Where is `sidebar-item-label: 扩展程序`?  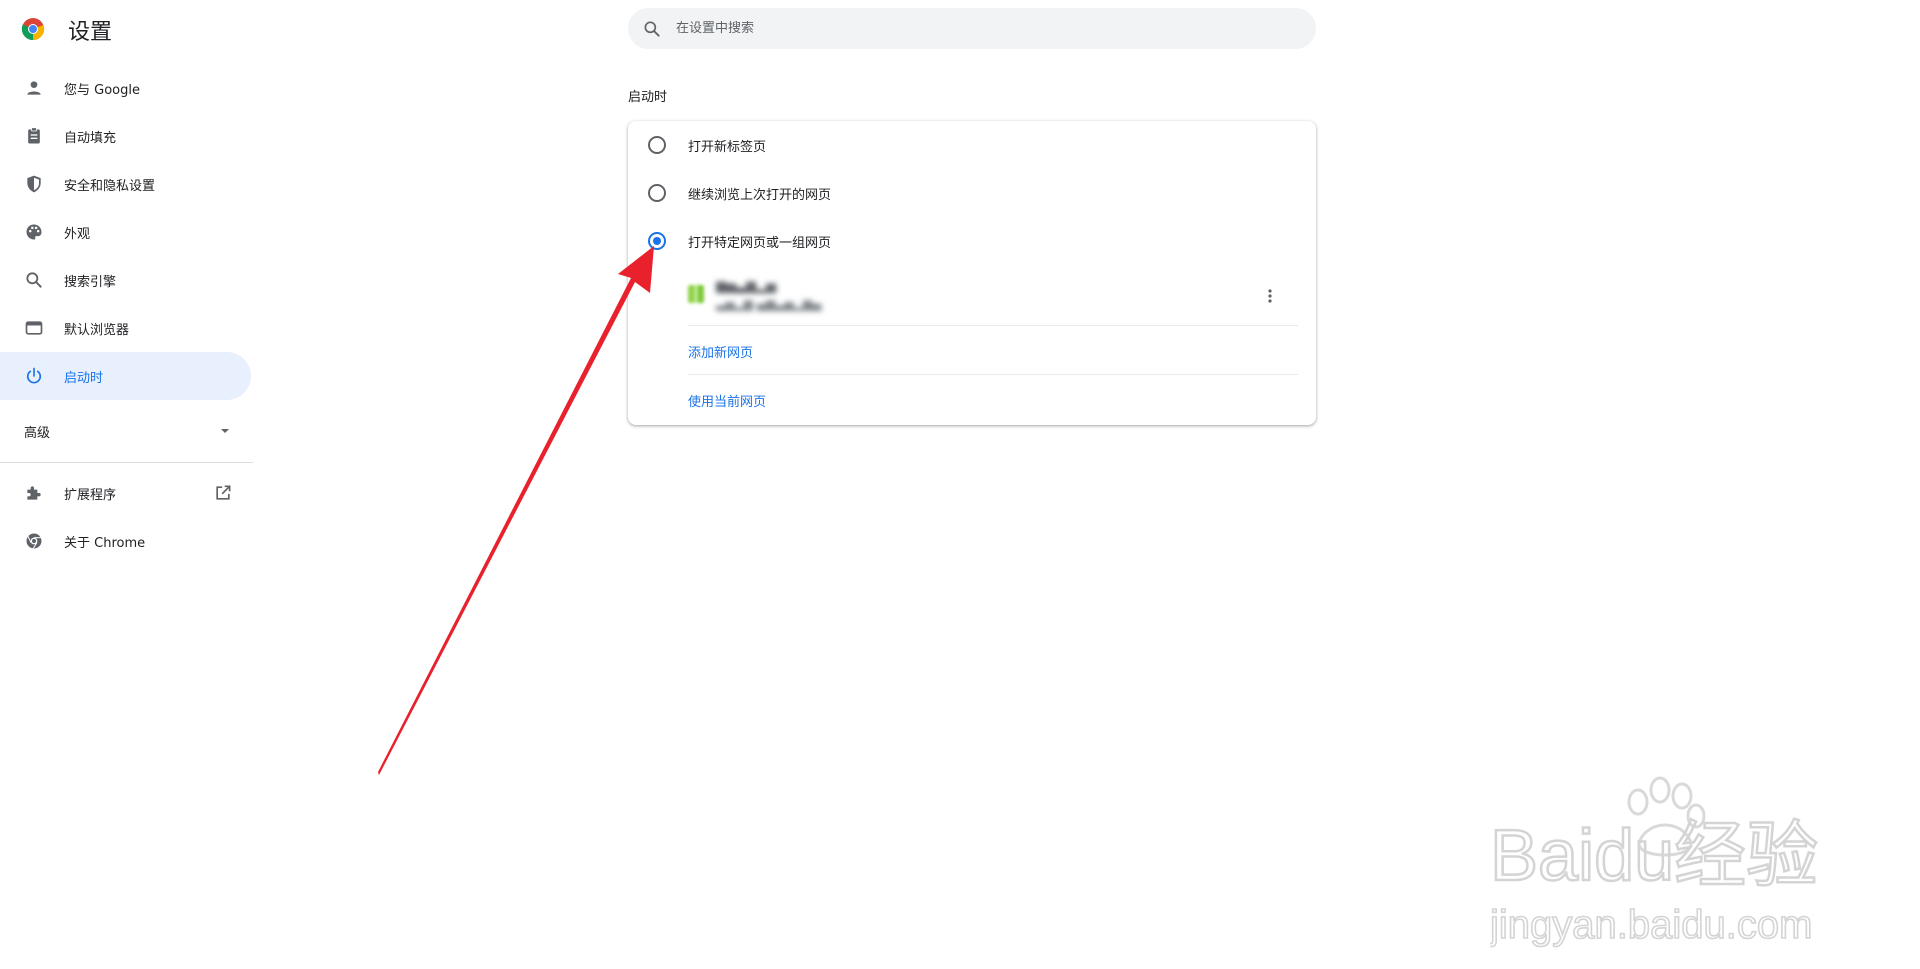
sidebar-item-label: 扩展程序 is located at coordinates (90, 495).